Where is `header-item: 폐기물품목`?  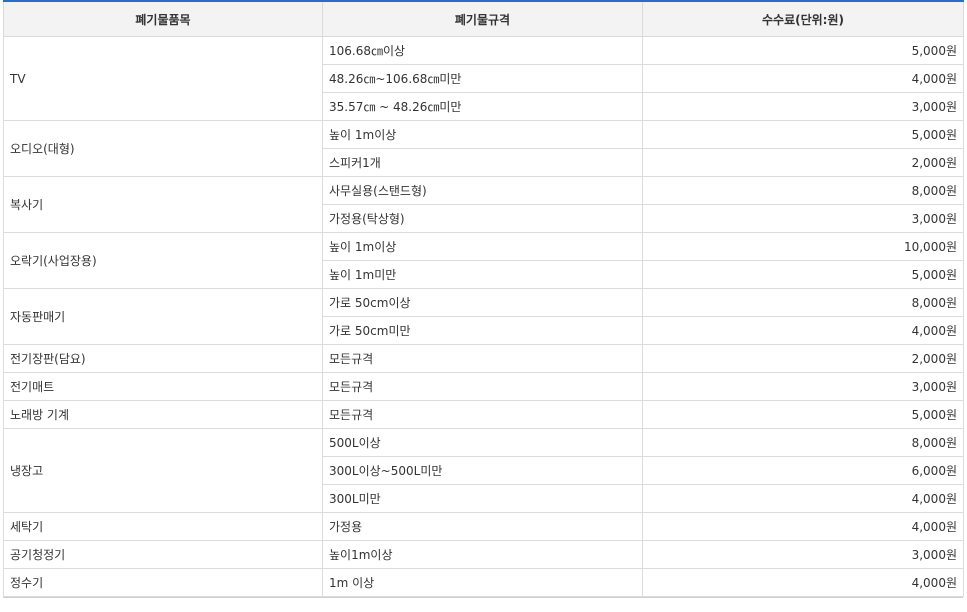 header-item: 폐기물품목 is located at coordinates (163, 19).